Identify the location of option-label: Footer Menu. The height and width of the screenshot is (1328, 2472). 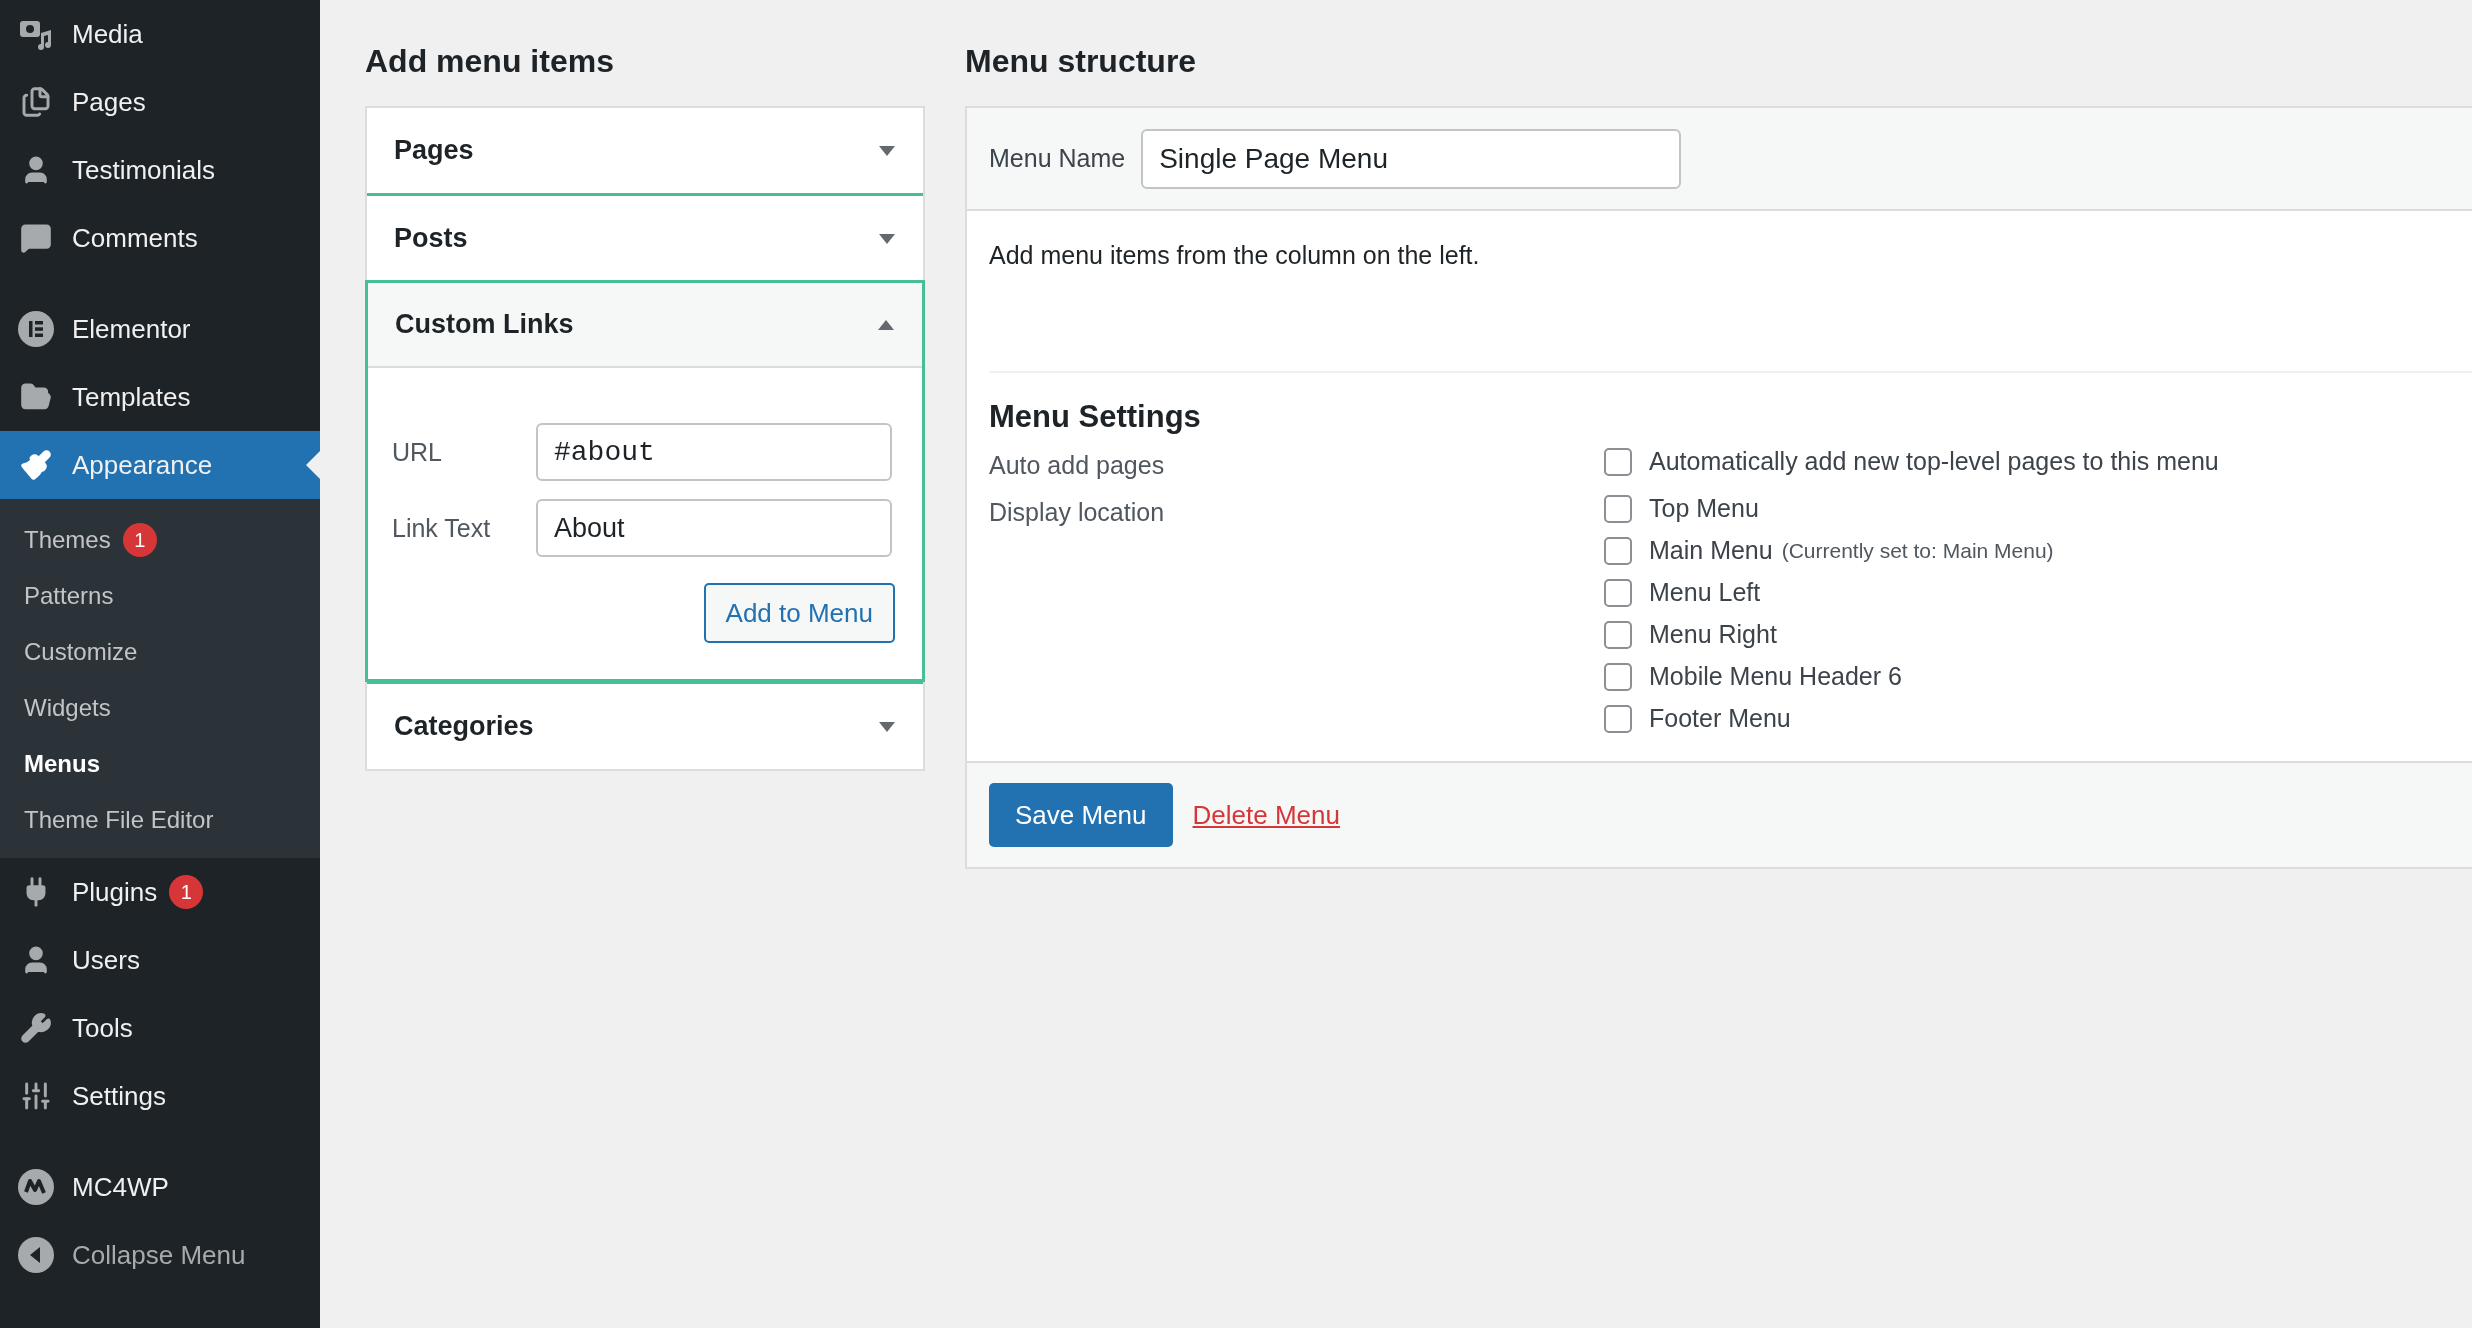
(1720, 718).